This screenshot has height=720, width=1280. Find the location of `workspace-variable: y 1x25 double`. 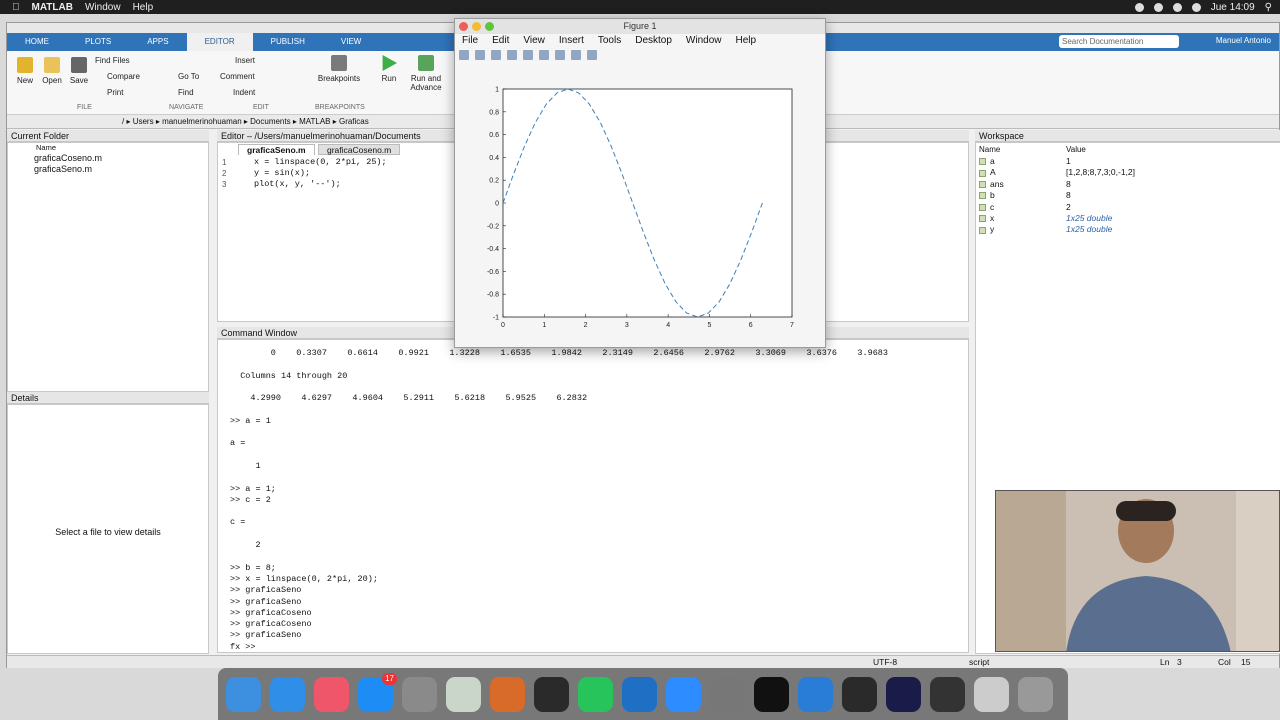

workspace-variable: y 1x25 double is located at coordinates (1066, 229).